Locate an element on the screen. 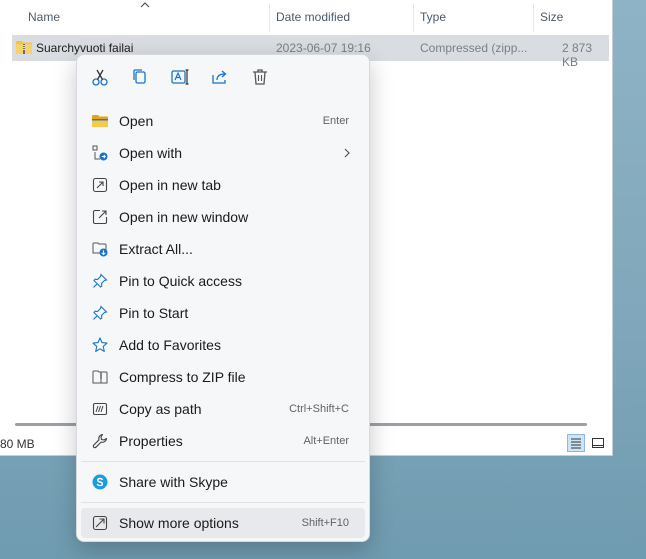 The image size is (646, 559). more-options-icon is located at coordinates (100, 523).